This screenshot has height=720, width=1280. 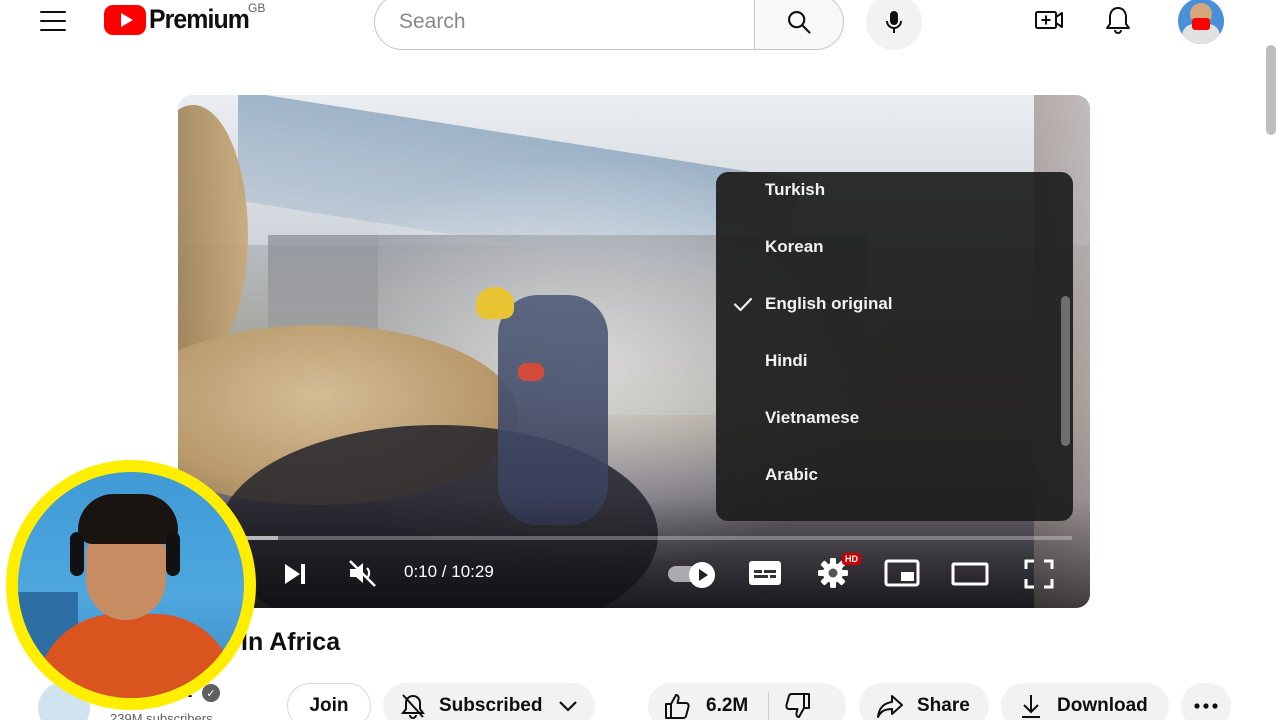 What do you see at coordinates (769, 706) in the screenshot?
I see `divider` at bounding box center [769, 706].